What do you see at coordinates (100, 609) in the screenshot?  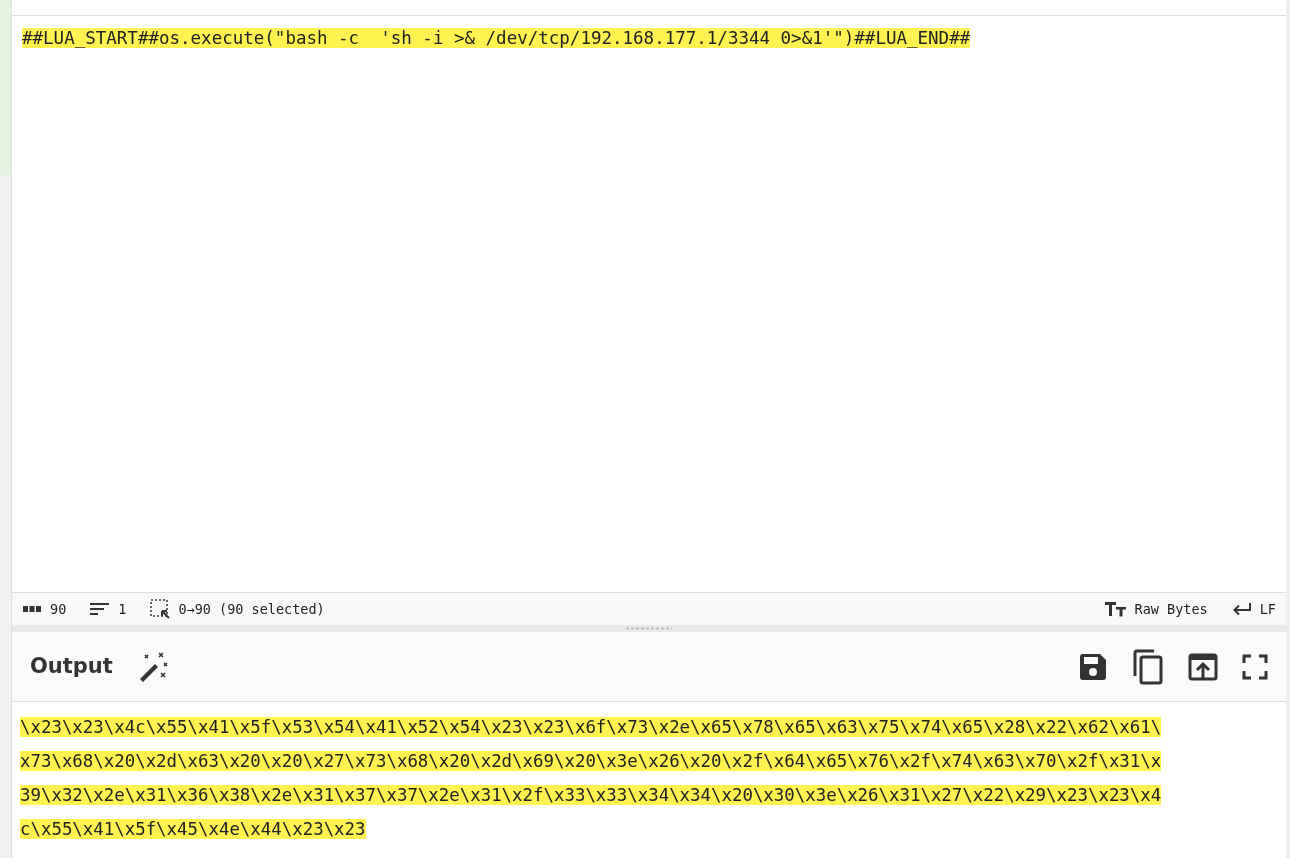 I see `lines-icon` at bounding box center [100, 609].